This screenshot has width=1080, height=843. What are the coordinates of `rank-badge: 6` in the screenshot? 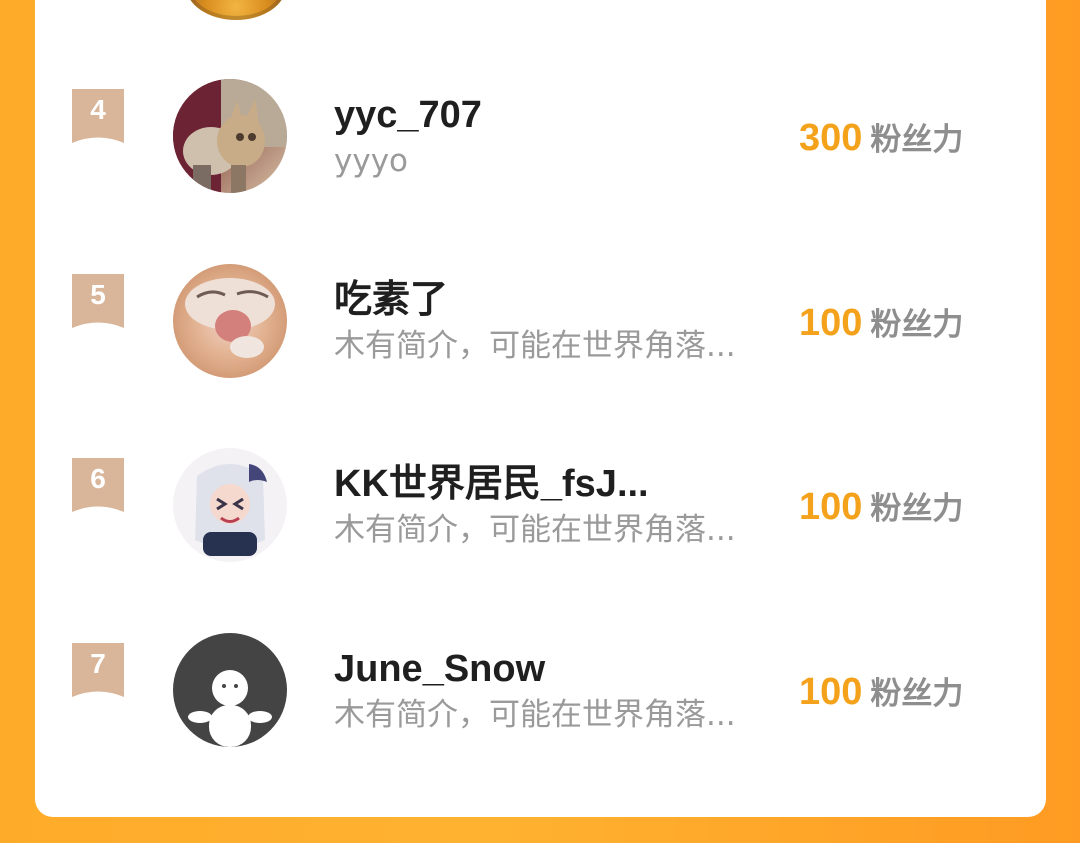 It's located at (98, 485).